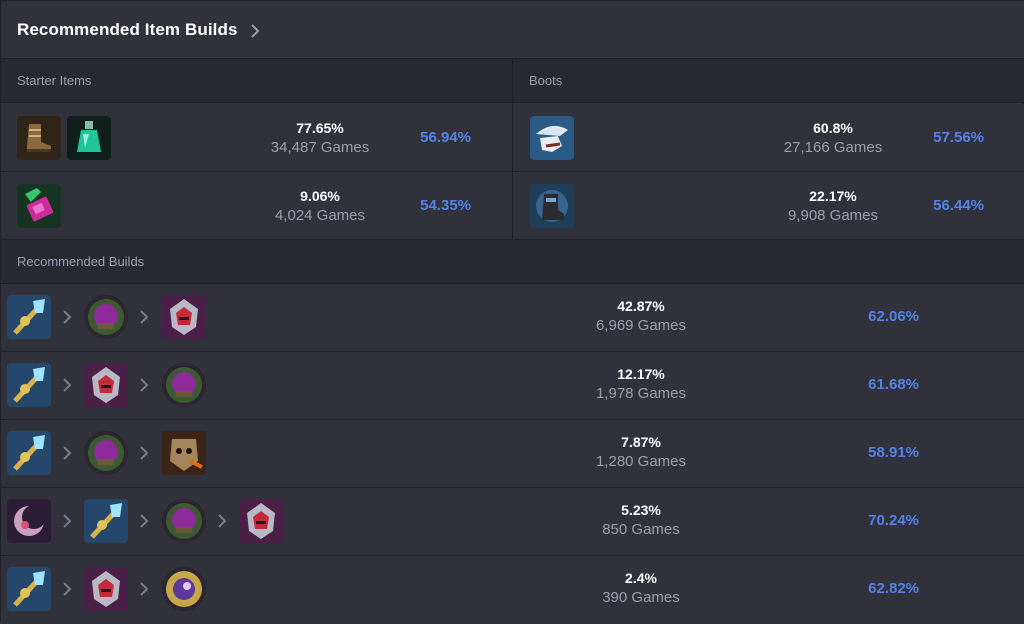 This screenshot has height=624, width=1024. What do you see at coordinates (641, 461) in the screenshot?
I see `games-count: 1,280 Games` at bounding box center [641, 461].